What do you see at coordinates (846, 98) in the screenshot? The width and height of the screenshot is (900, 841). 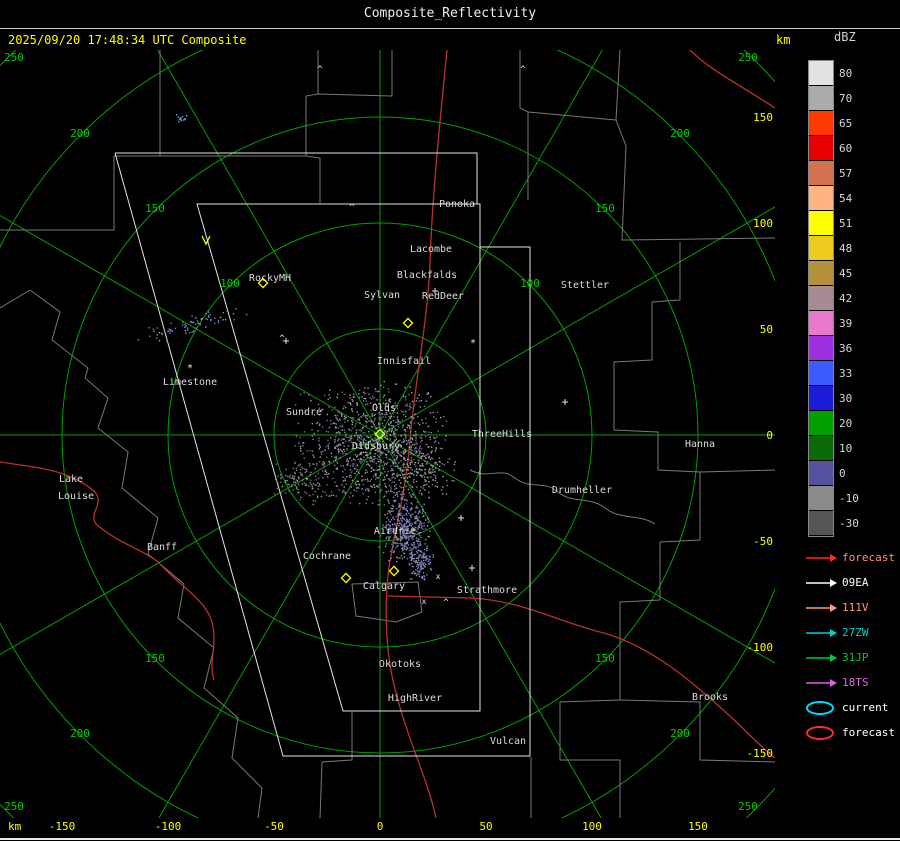 I see `colorbar-value: 70` at bounding box center [846, 98].